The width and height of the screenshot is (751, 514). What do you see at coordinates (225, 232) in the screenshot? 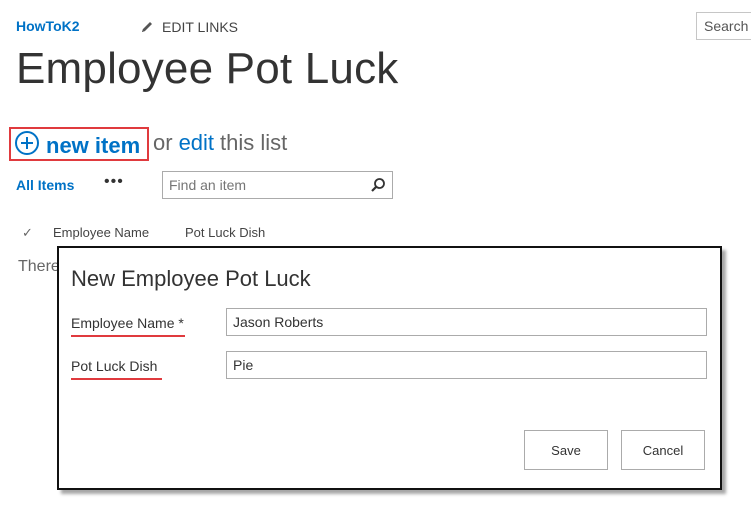
I see `column-header-pot-luck-dish: Pot Luck Dish` at bounding box center [225, 232].